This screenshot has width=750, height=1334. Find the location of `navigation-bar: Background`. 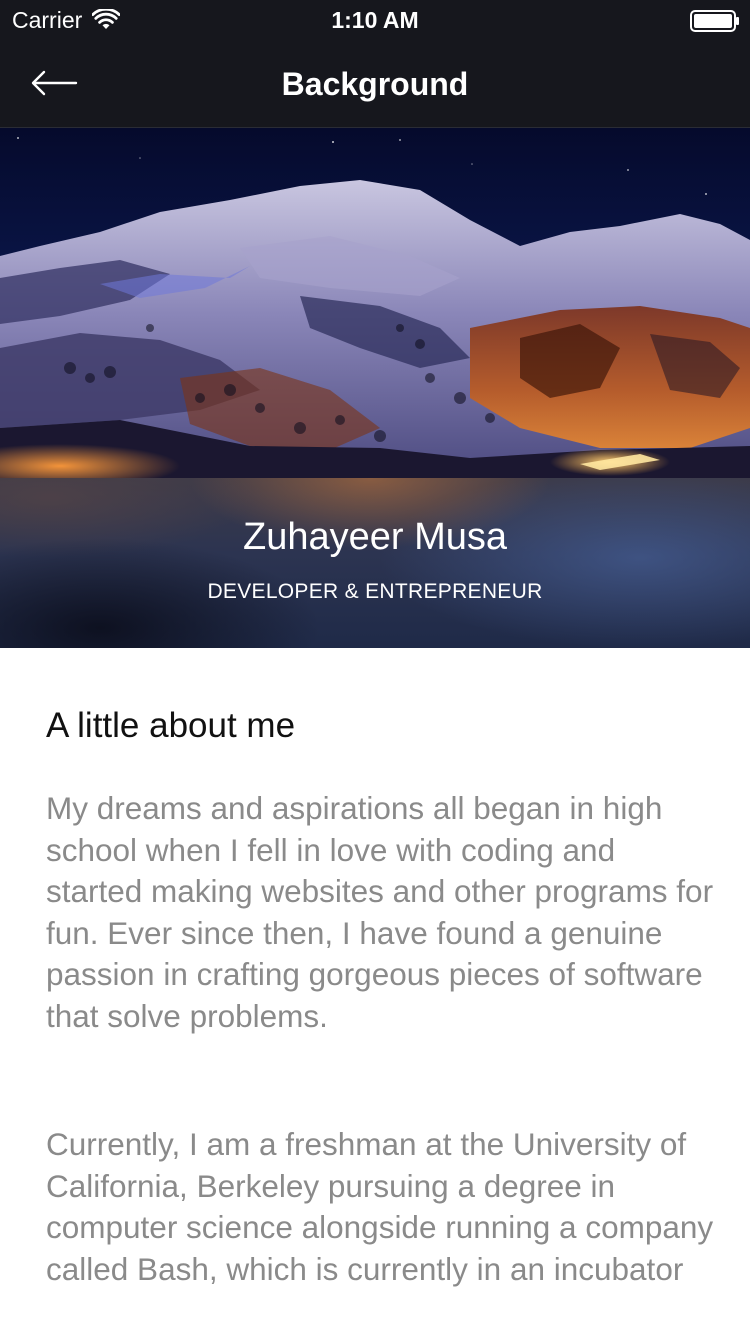

navigation-bar: Background is located at coordinates (375, 84).